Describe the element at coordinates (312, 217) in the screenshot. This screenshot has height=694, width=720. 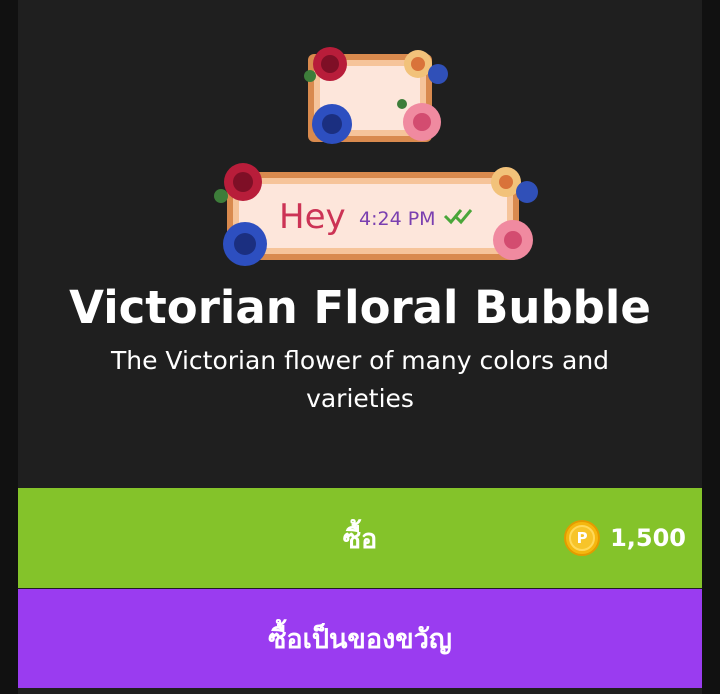
I see `sample-message: Hey` at that location.